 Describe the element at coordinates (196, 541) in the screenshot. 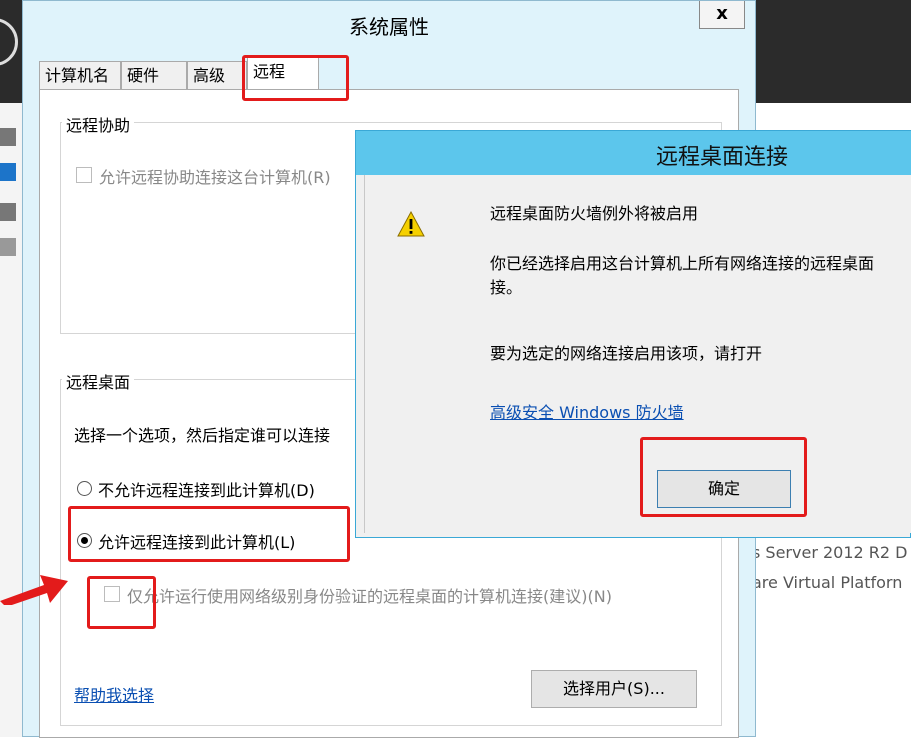

I see `allow-remote-label: 允许远程连接到此计算机(L)` at that location.